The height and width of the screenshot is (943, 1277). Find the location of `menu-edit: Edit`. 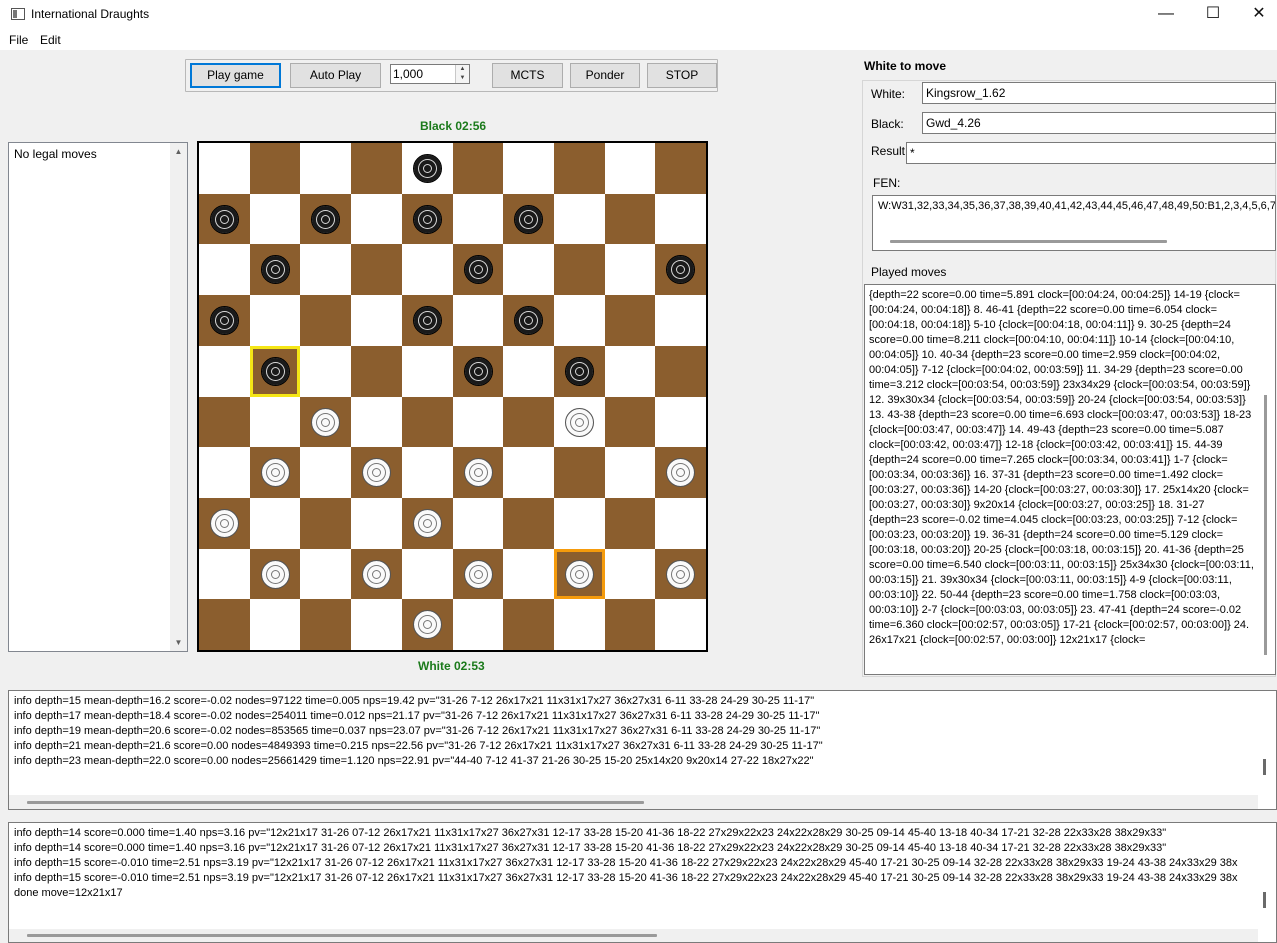

menu-edit: Edit is located at coordinates (50, 40).